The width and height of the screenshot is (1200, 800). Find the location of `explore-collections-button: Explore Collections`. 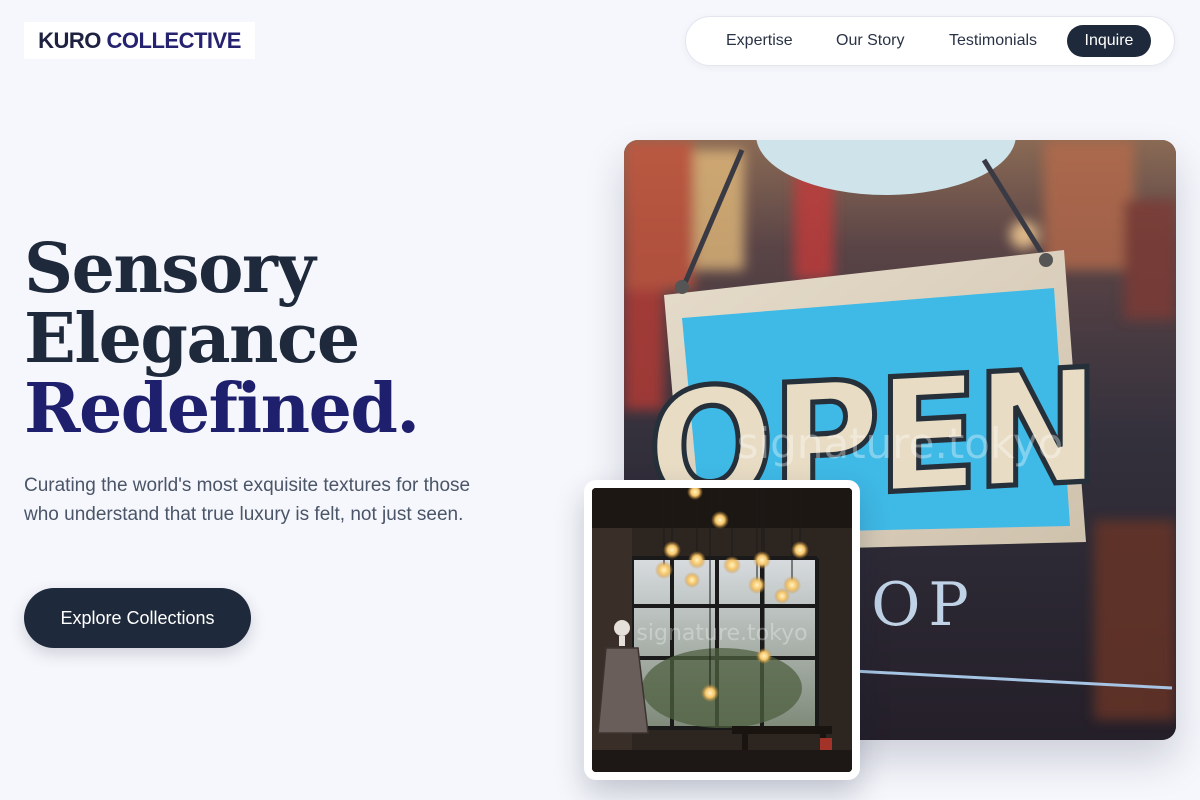

explore-collections-button: Explore Collections is located at coordinates (137, 618).